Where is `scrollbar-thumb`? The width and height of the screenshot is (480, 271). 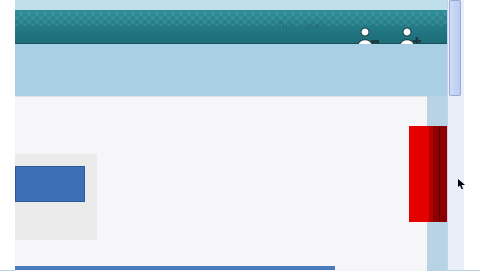 scrollbar-thumb is located at coordinates (455, 48).